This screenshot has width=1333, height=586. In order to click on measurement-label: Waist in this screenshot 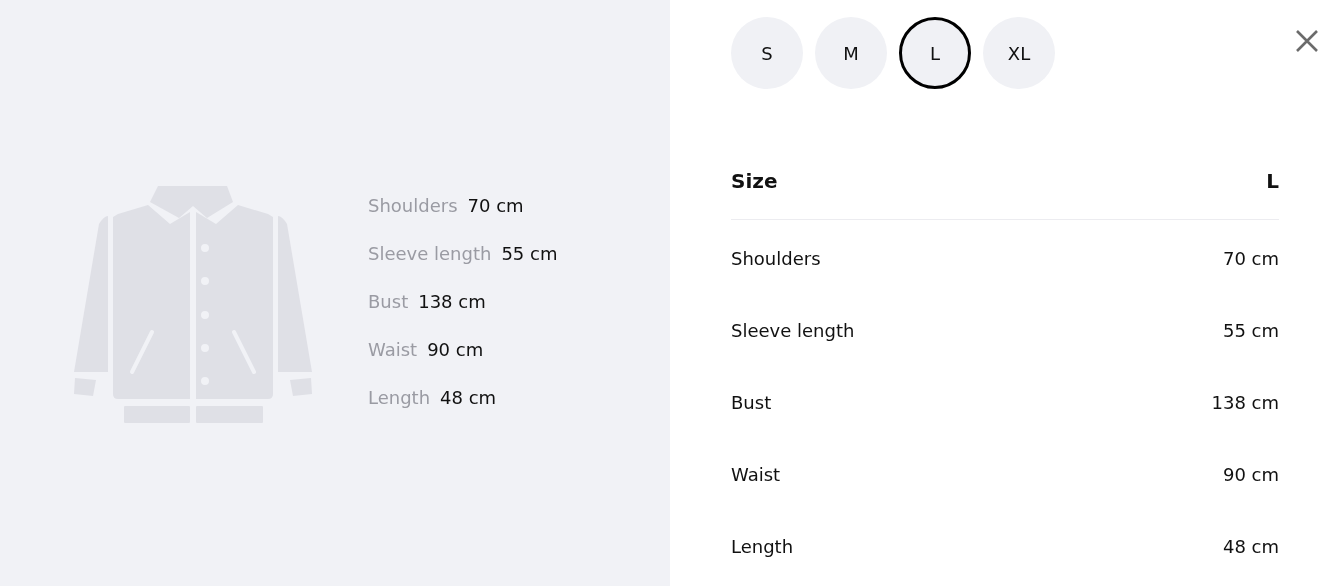, I will do `click(393, 350)`.